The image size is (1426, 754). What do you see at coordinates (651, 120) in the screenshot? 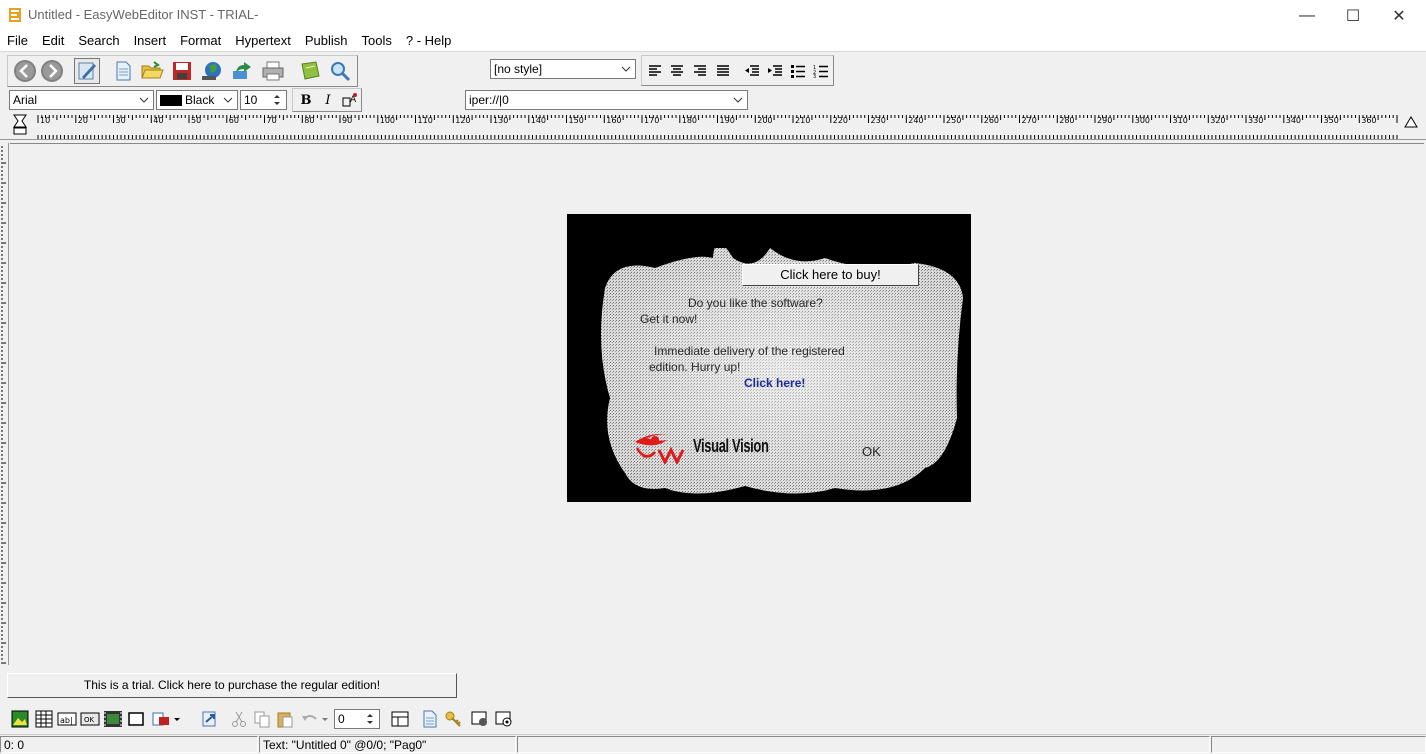
I see `ruler-label: 170` at bounding box center [651, 120].